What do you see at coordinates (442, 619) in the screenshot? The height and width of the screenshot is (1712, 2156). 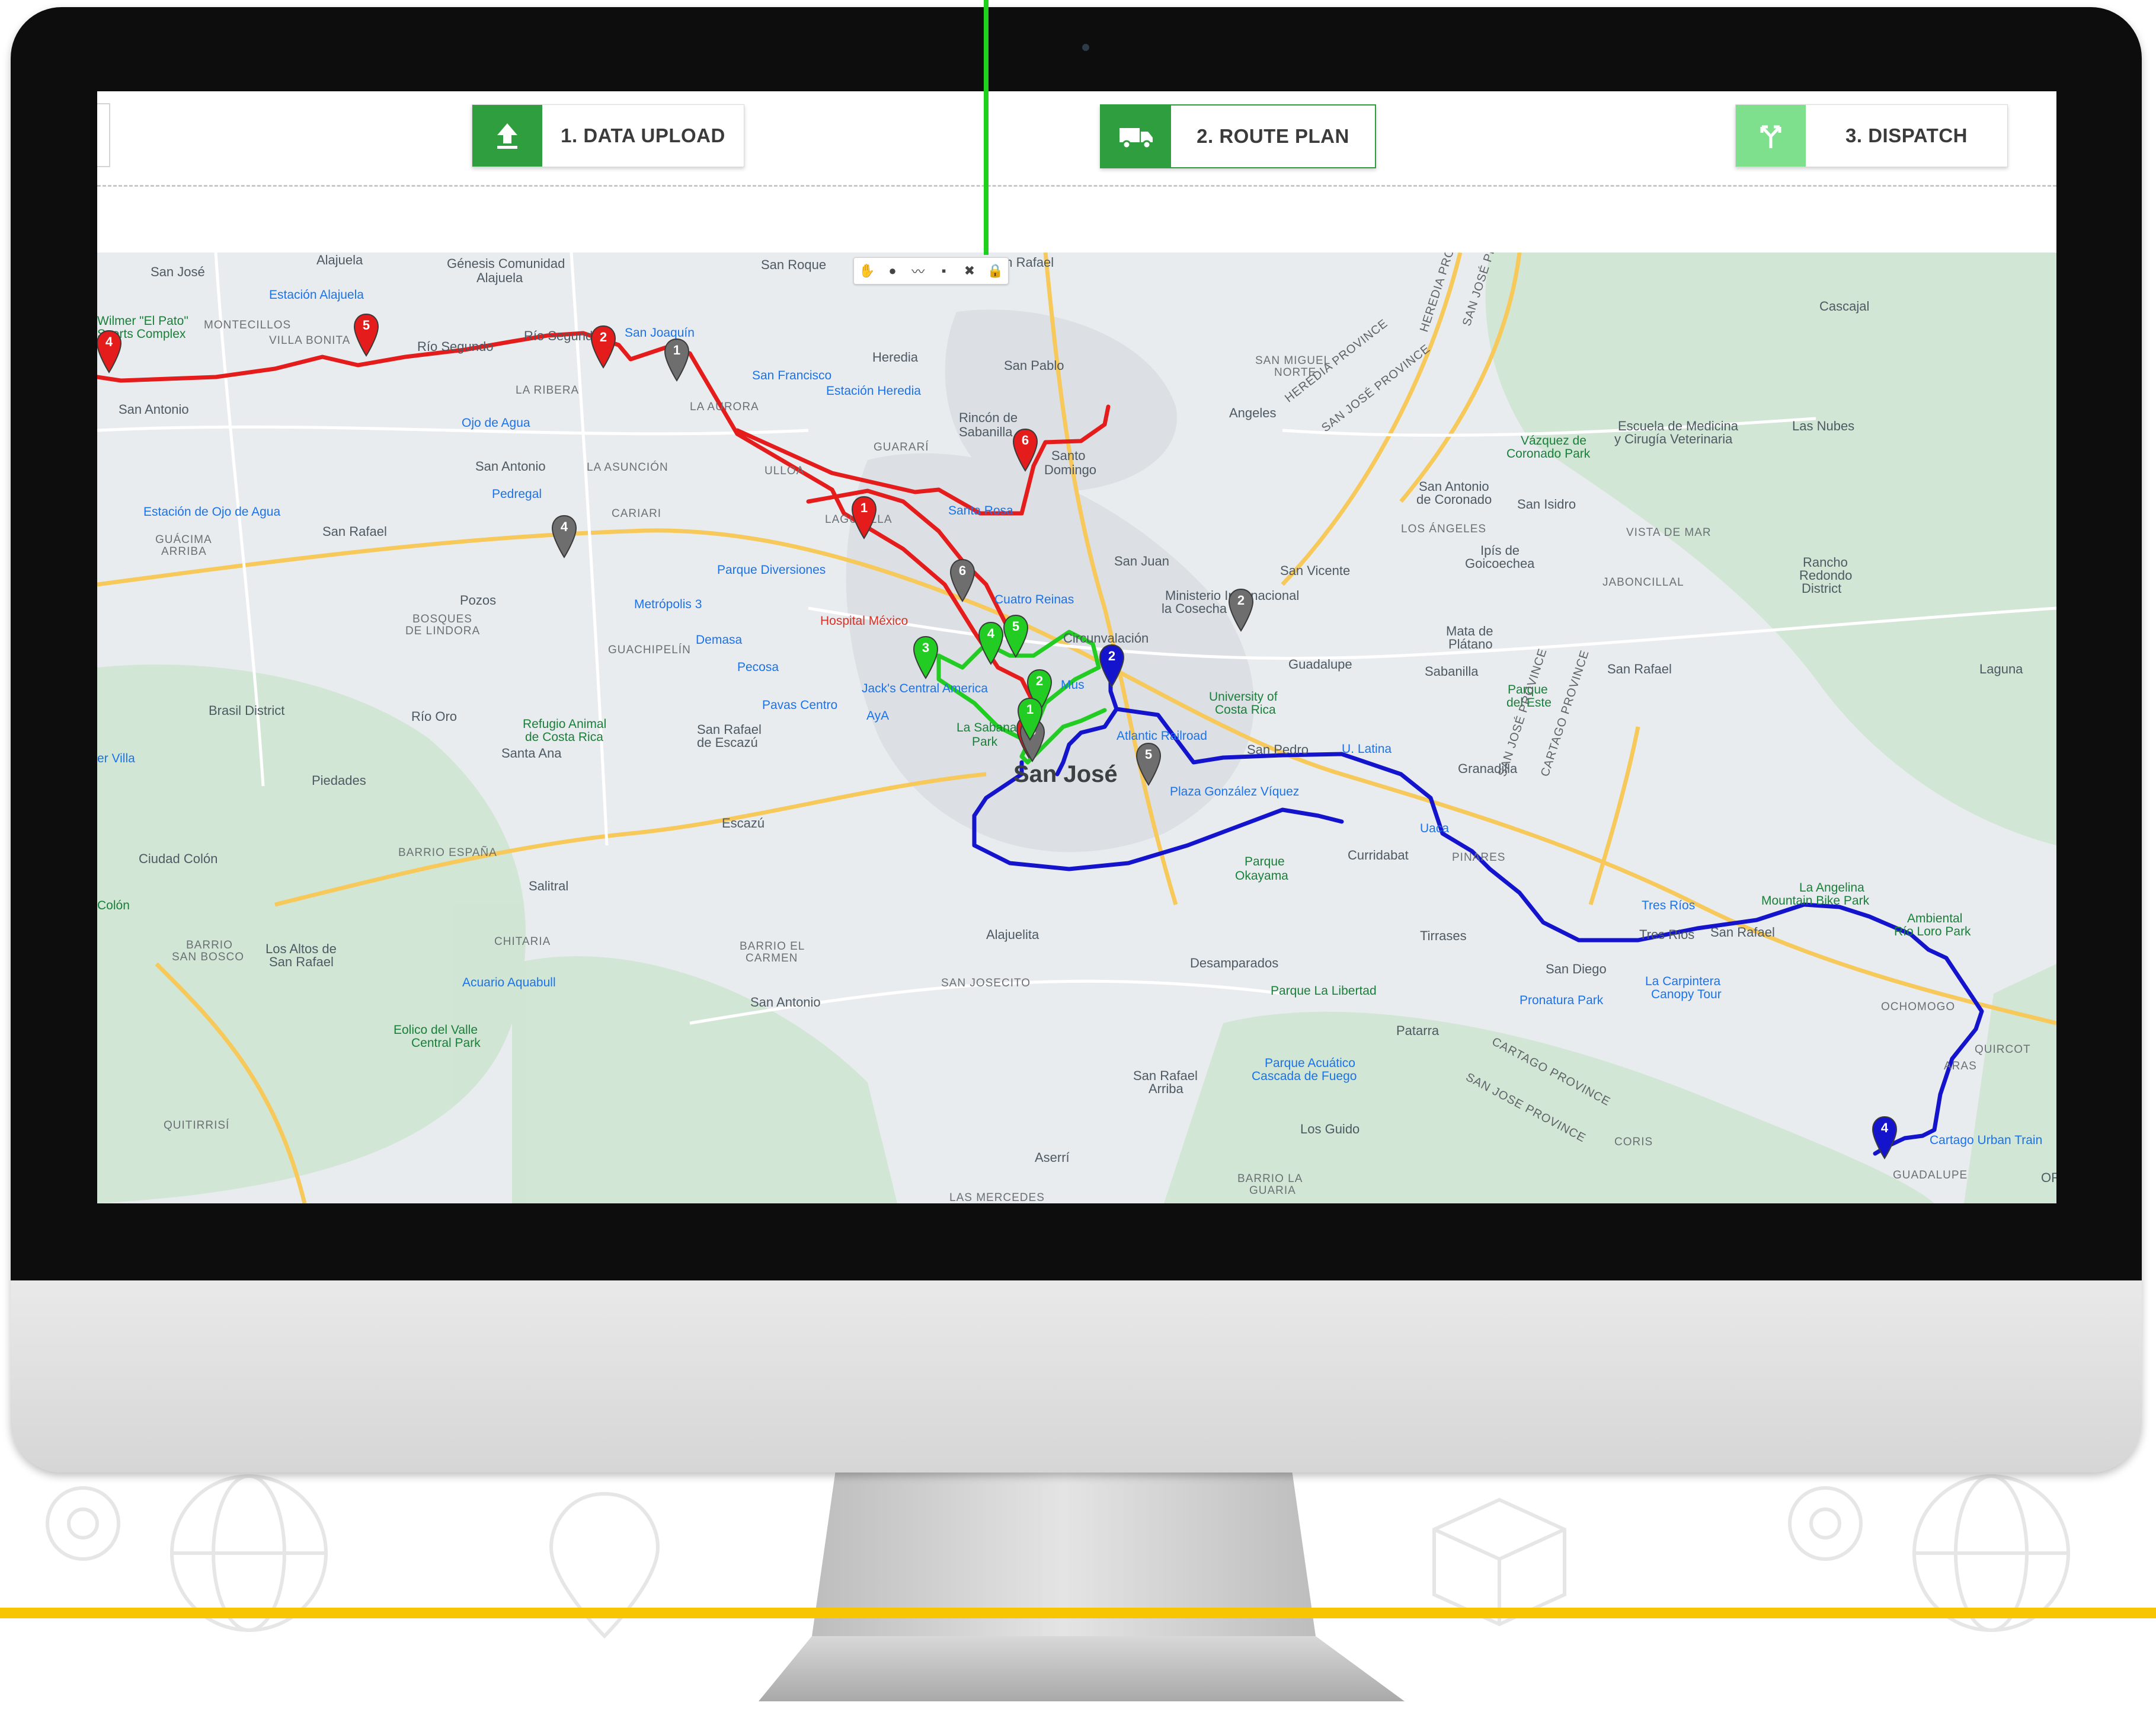 I see `map-label-bosques1: BOSQUES` at bounding box center [442, 619].